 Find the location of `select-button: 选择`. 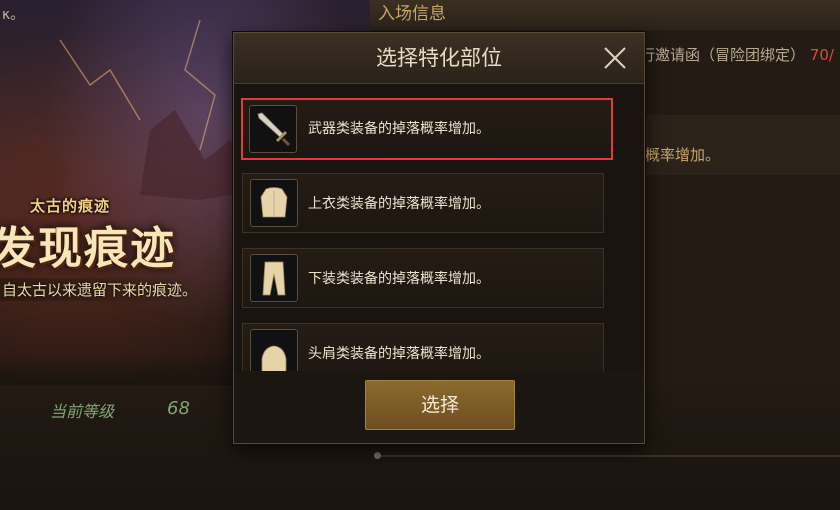

select-button: 选择 is located at coordinates (440, 405).